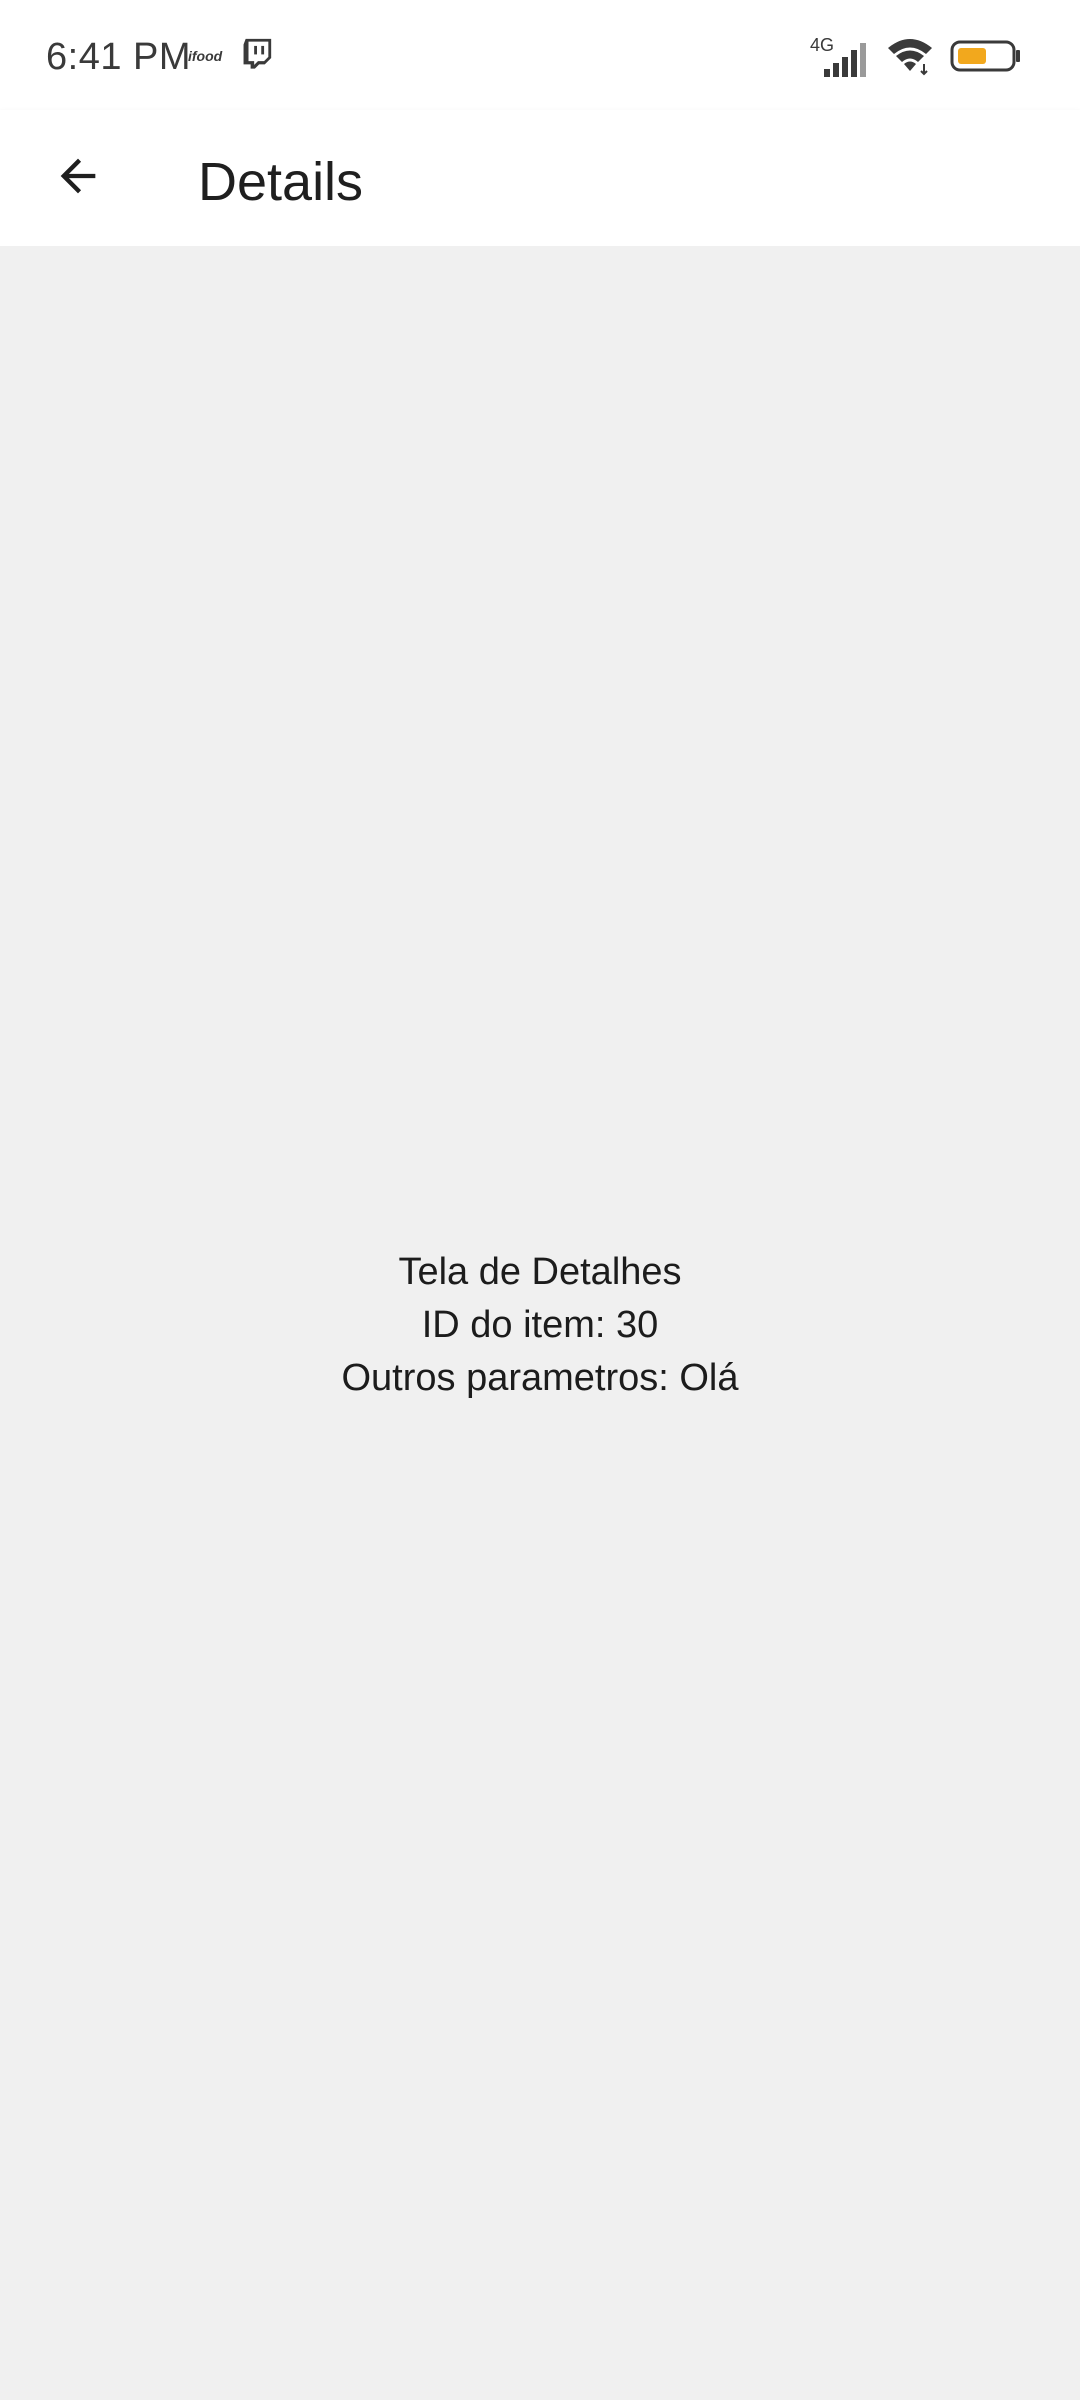 Image resolution: width=1080 pixels, height=2400 pixels. What do you see at coordinates (119, 57) in the screenshot?
I see `status-time: 6:41 PM` at bounding box center [119, 57].